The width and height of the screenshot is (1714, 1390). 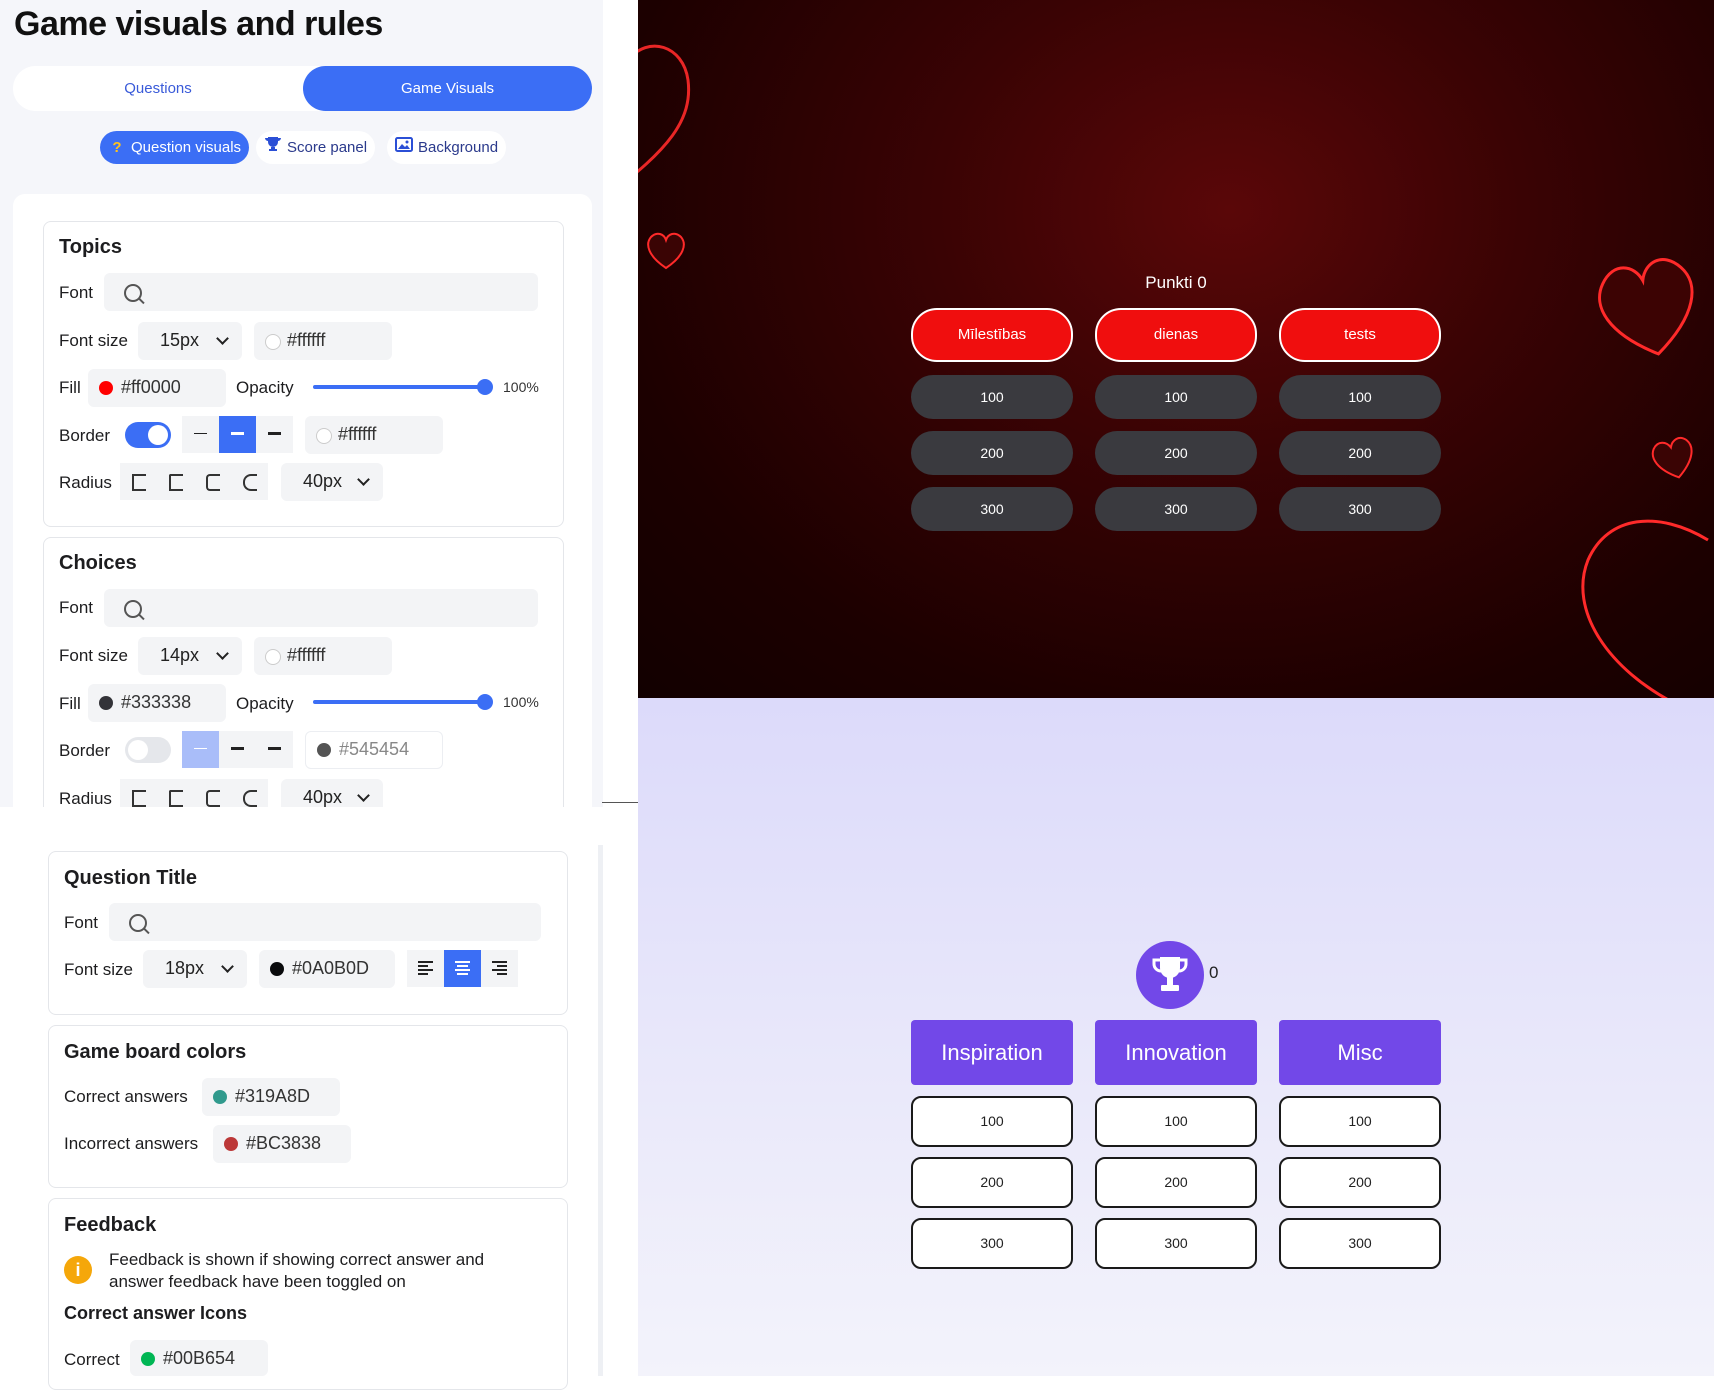 What do you see at coordinates (151, 387) in the screenshot?
I see `topics-fill-color-value: #ff0000` at bounding box center [151, 387].